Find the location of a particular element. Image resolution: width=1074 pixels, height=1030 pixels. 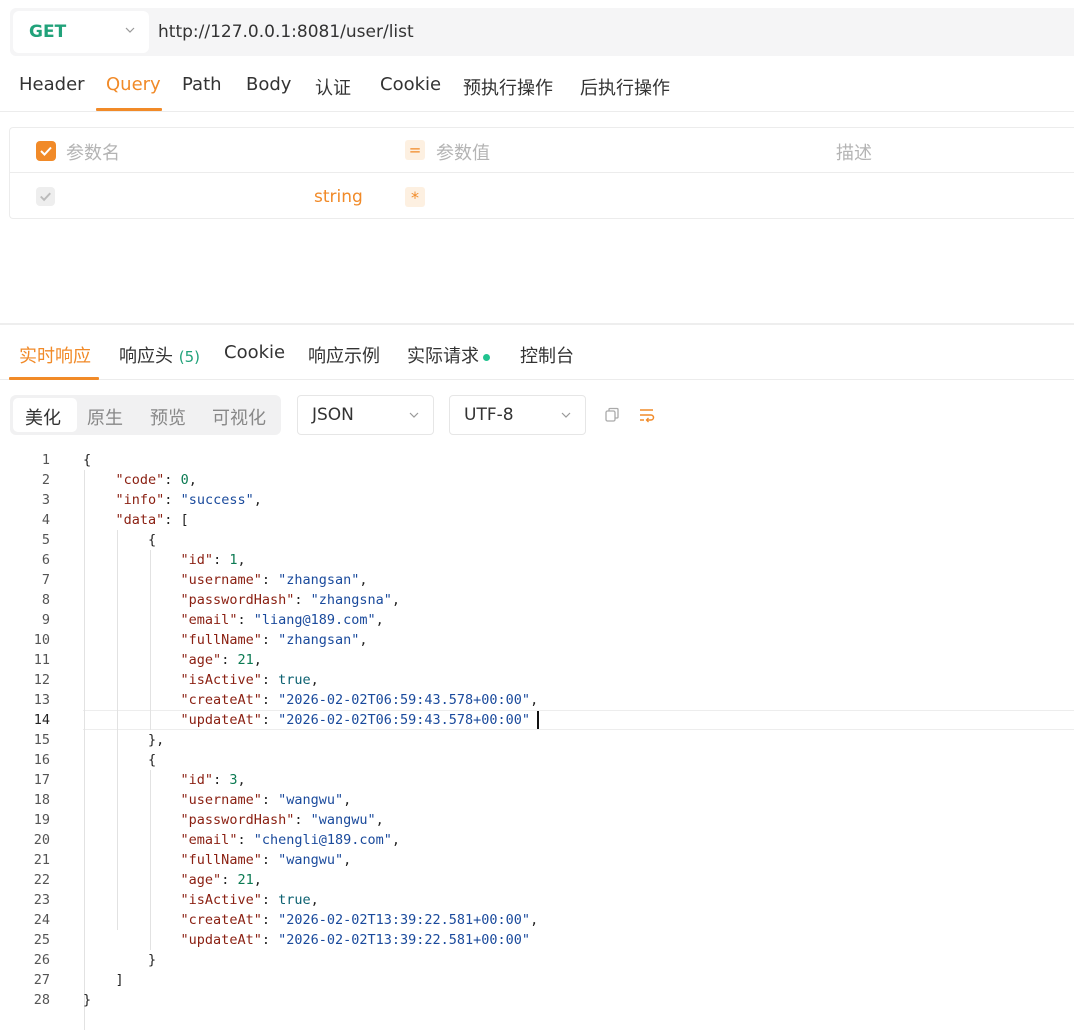

line-number: 9 is located at coordinates (45, 620).